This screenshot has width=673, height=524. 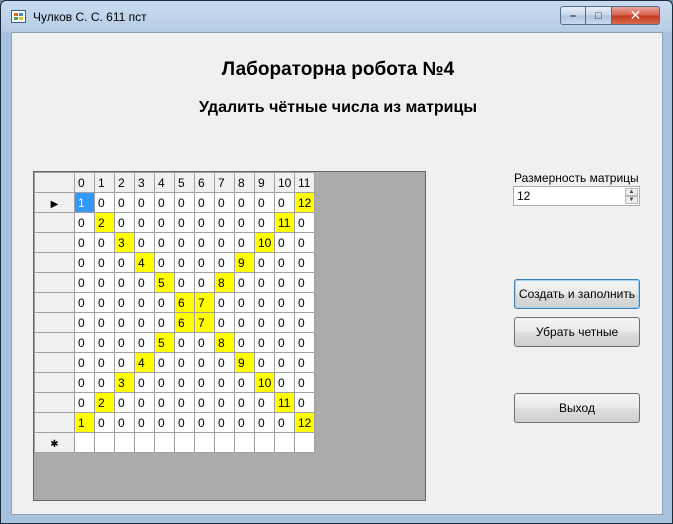 I want to click on row-header: ▶, so click(x=54, y=202).